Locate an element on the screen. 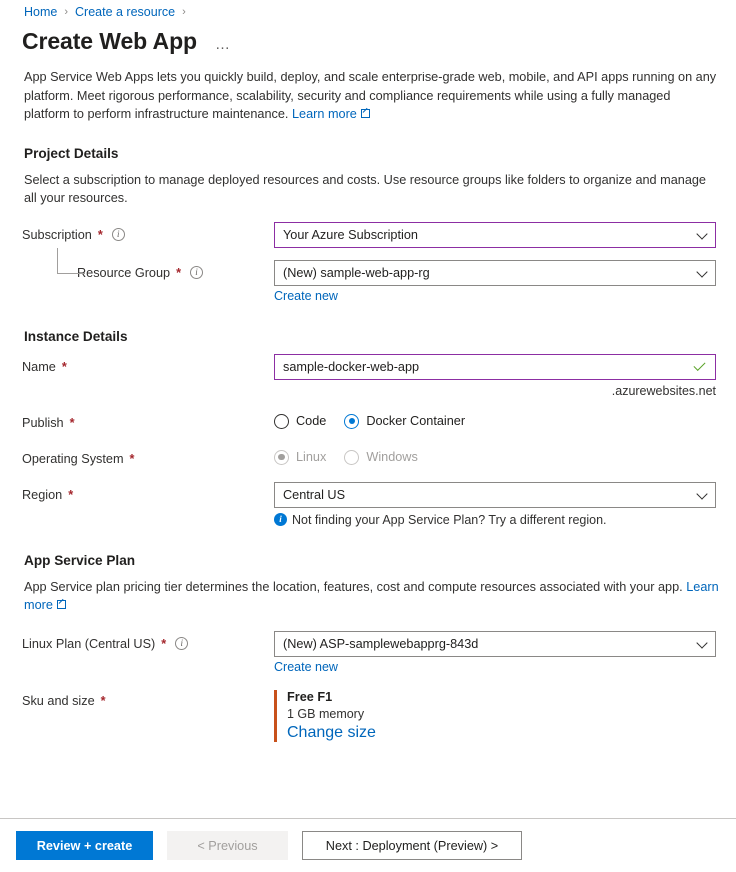 The image size is (736, 872). operating-system-option-windows-label: Windows is located at coordinates (392, 457).